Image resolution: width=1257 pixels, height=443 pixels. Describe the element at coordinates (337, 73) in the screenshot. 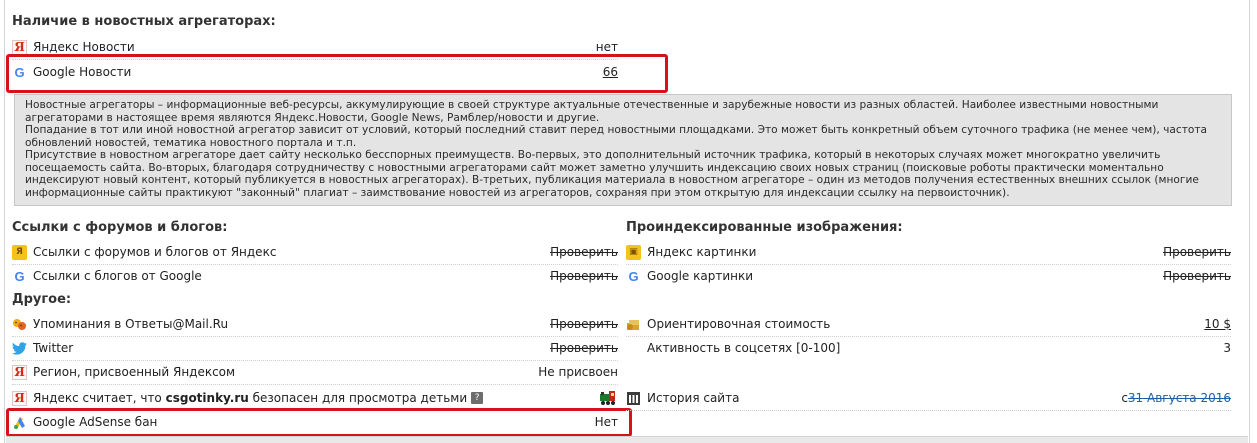

I see `highlight-frame-google-news` at that location.